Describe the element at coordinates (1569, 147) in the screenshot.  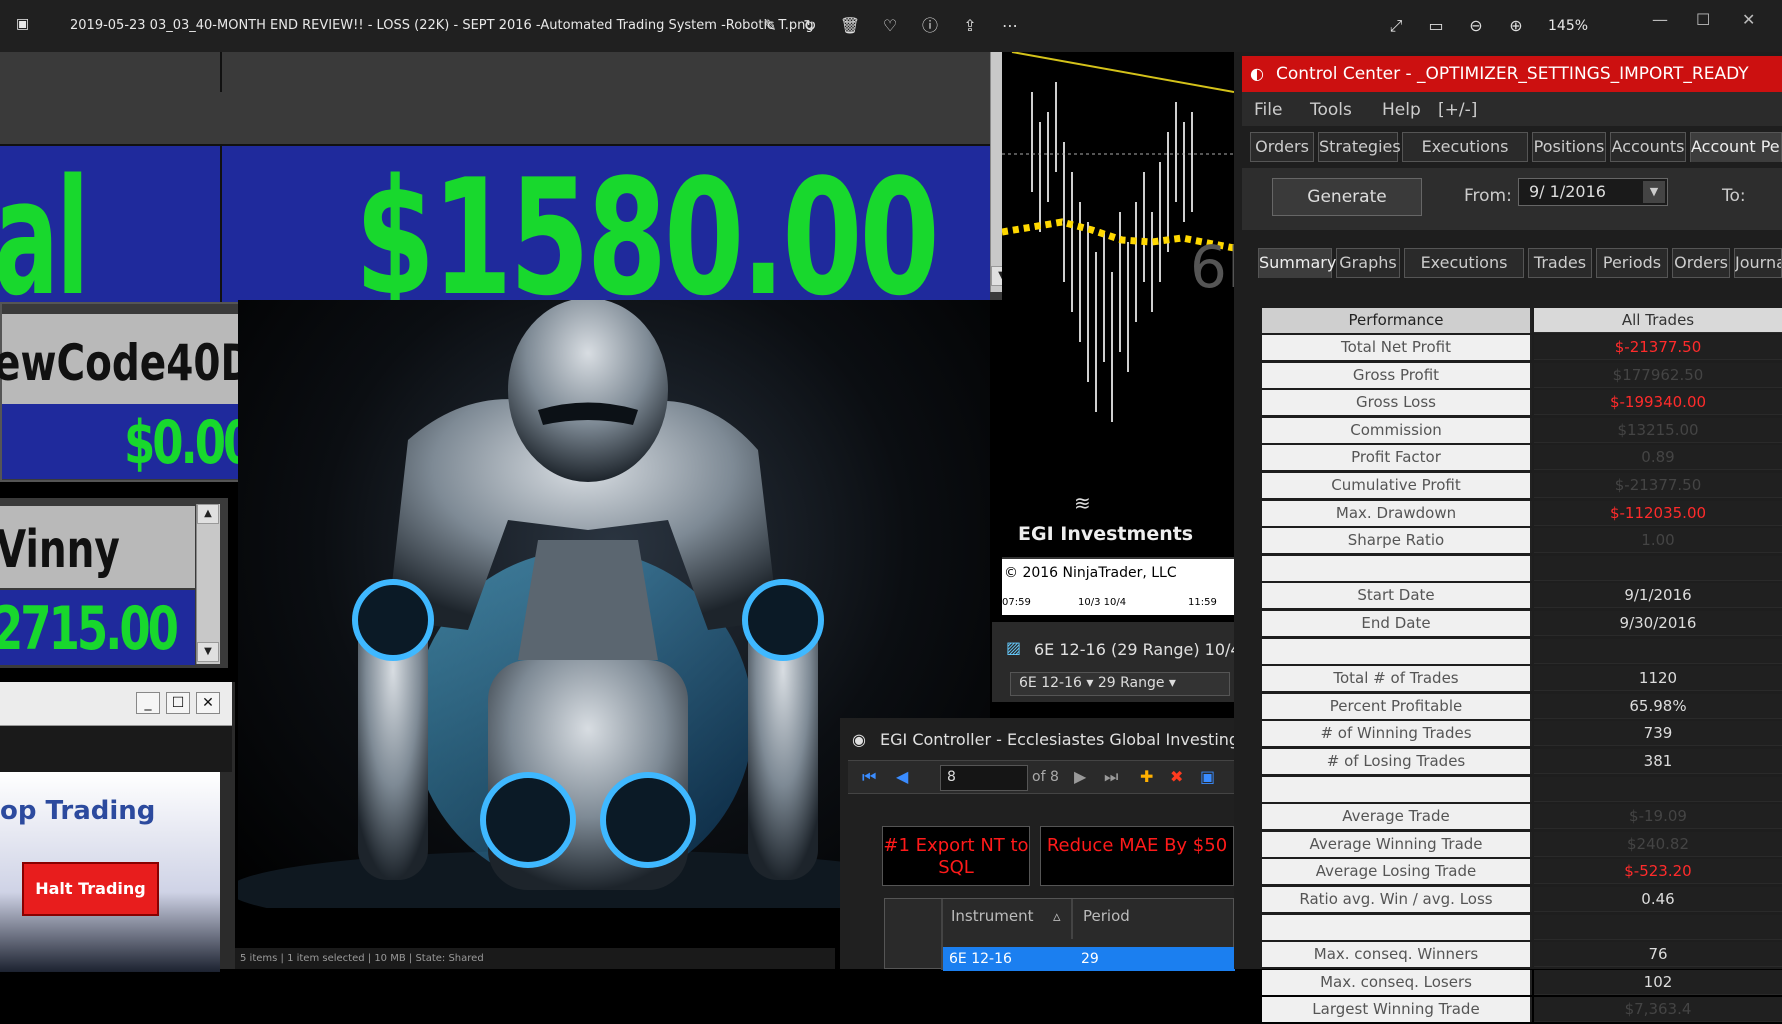
I see `tab-positions: Positions` at that location.